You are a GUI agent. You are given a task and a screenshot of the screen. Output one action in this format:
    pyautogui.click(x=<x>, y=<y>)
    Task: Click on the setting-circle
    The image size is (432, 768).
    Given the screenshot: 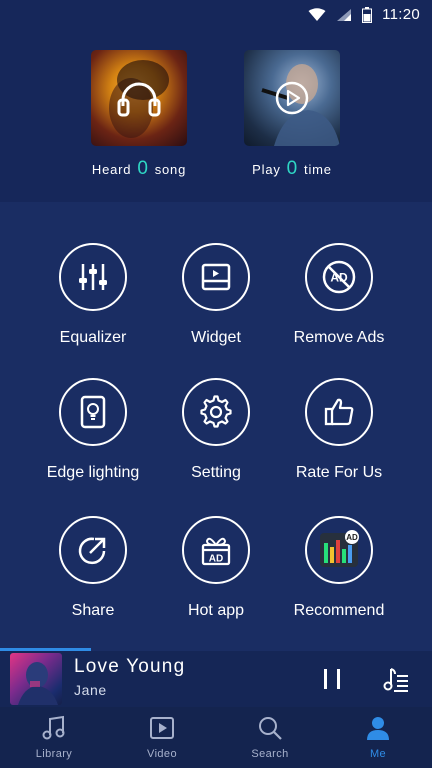 What is the action you would take?
    pyautogui.click(x=216, y=412)
    